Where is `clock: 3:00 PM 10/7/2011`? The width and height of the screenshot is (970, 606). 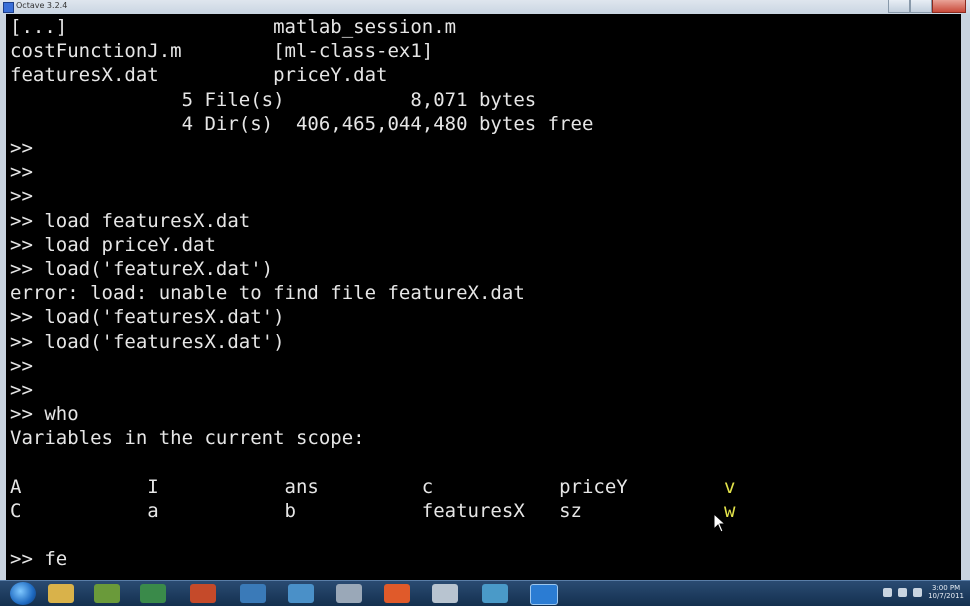
clock: 3:00 PM 10/7/2011 is located at coordinates (946, 592).